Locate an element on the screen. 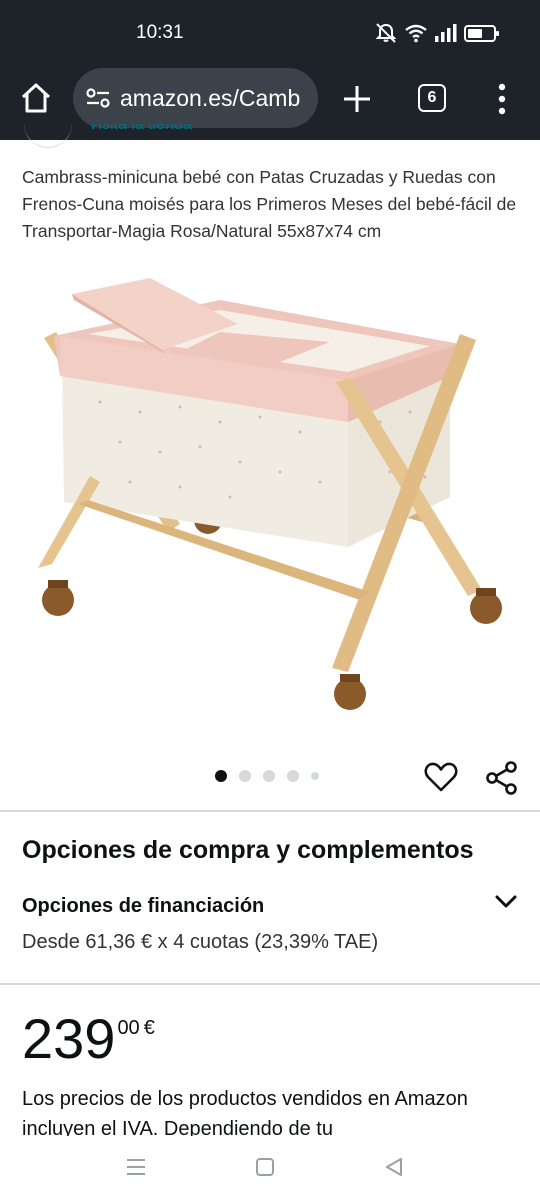 This screenshot has height=1200, width=540. mute-icon is located at coordinates (386, 33).